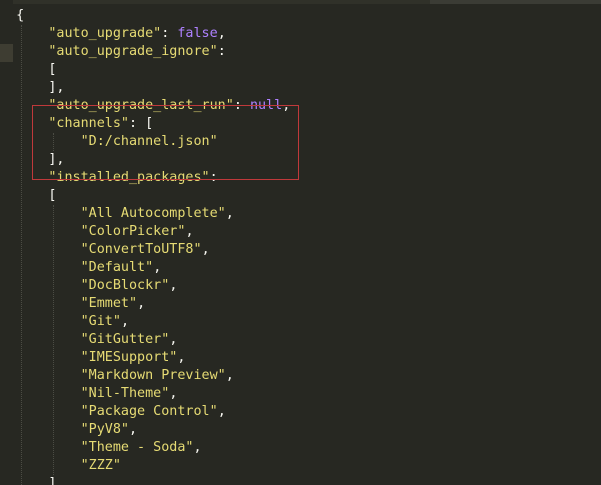 This screenshot has height=485, width=601. Describe the element at coordinates (300, 466) in the screenshot. I see `code-line: "ZZZ"` at that location.